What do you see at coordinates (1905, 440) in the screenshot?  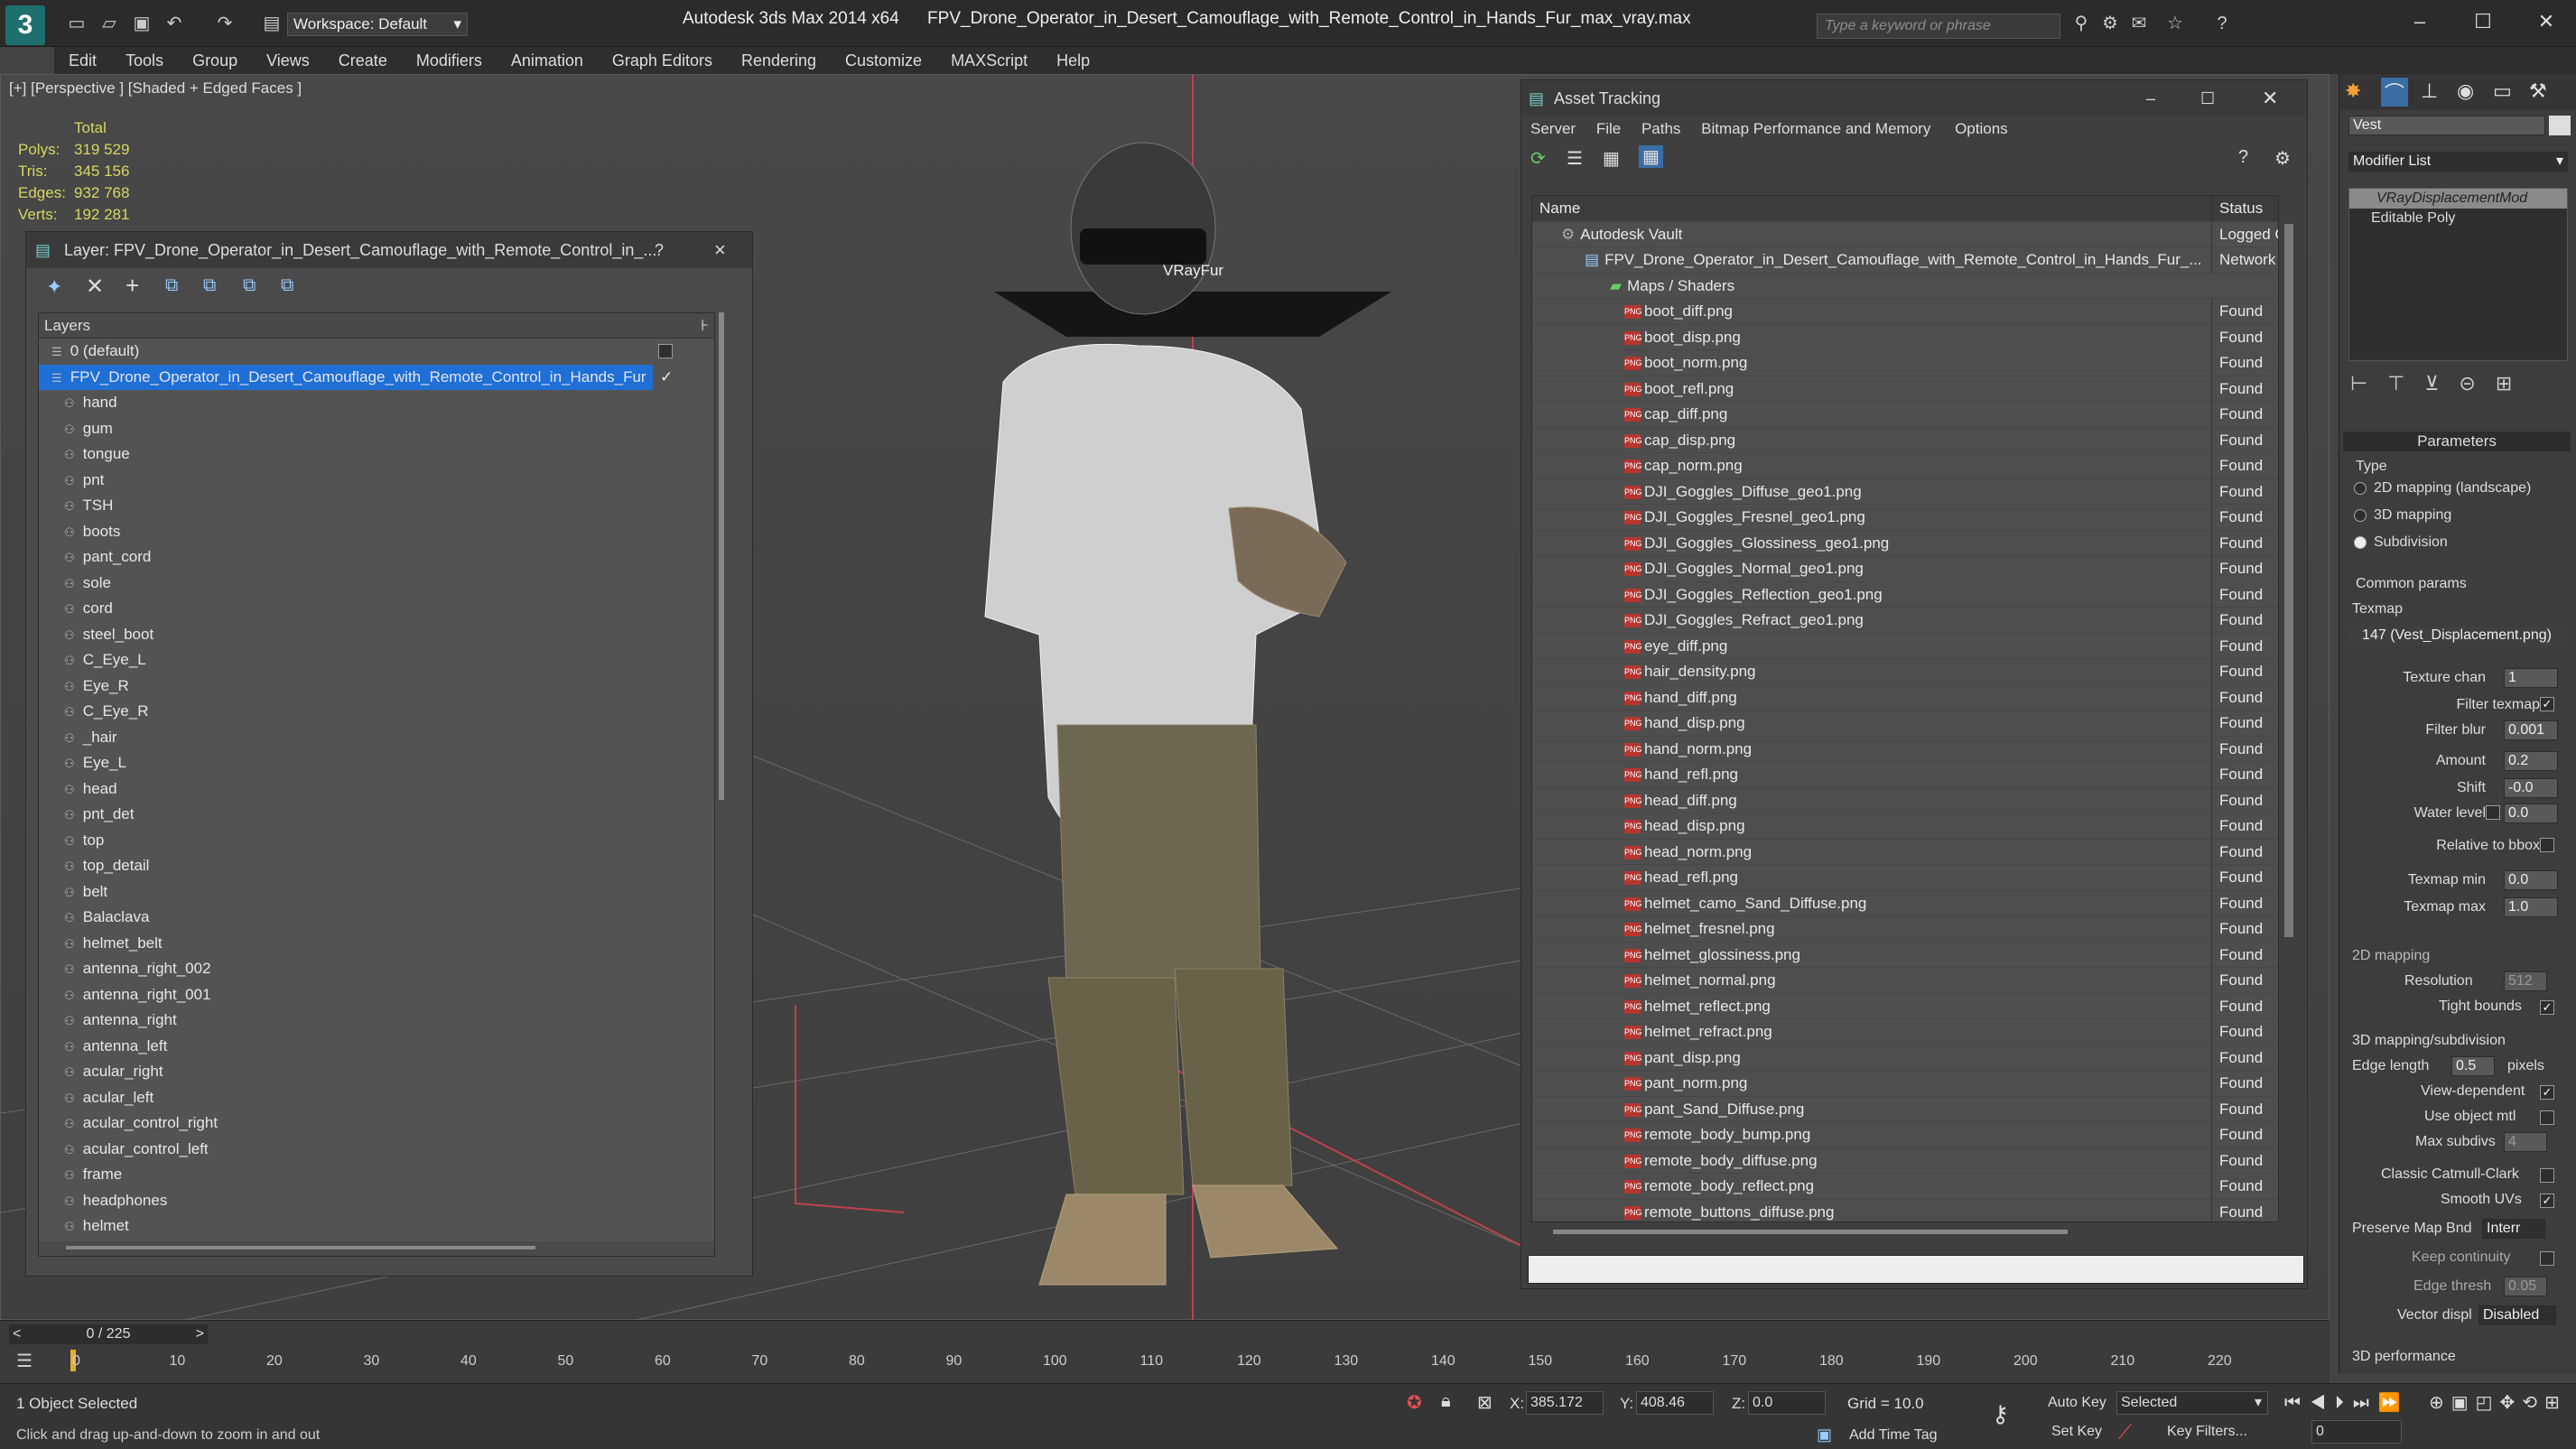 I see `asset-file-row: PNG cap_disp.png Found` at bounding box center [1905, 440].